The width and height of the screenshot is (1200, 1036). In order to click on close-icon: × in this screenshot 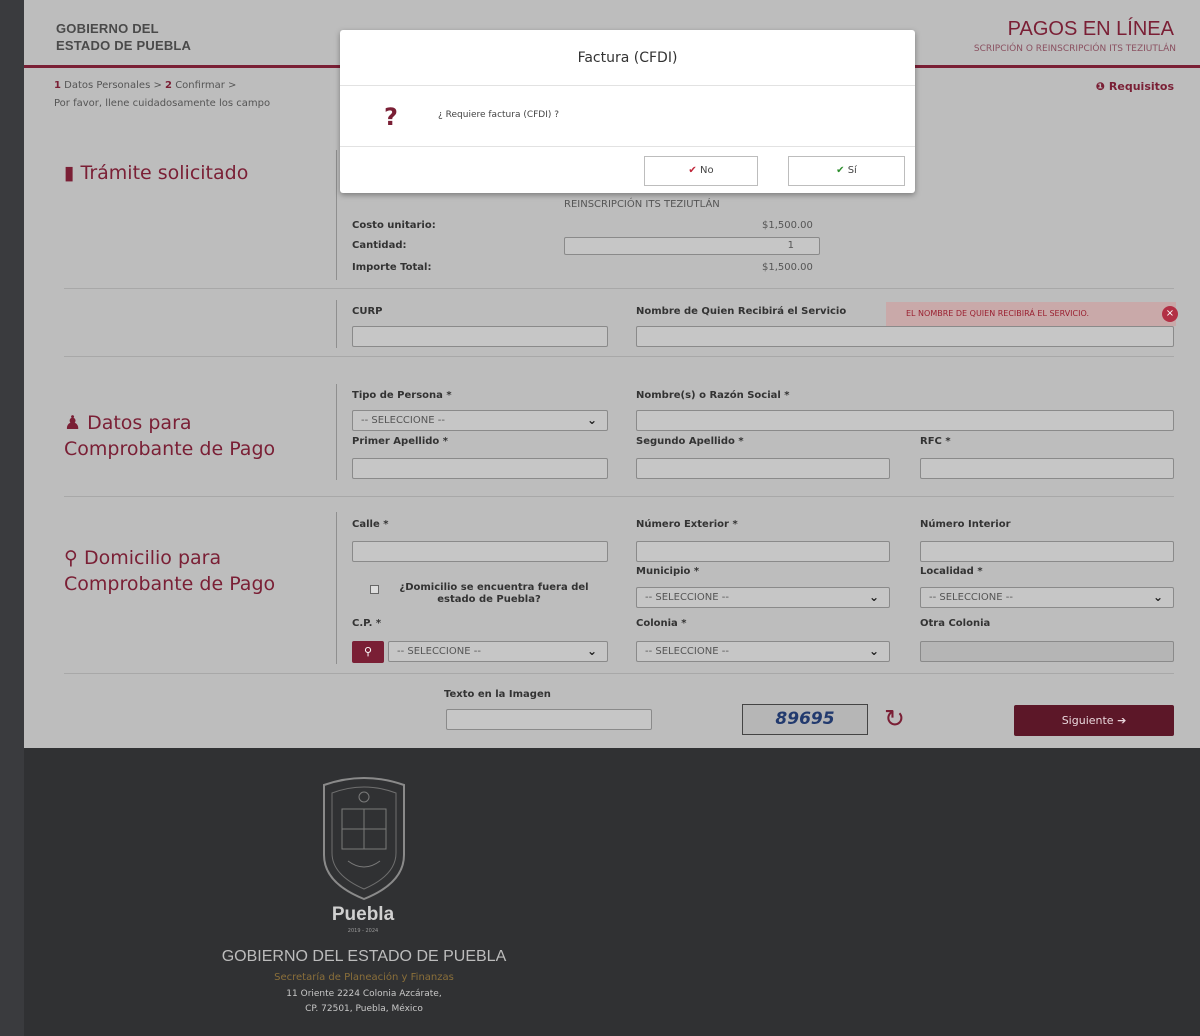, I will do `click(1170, 314)`.